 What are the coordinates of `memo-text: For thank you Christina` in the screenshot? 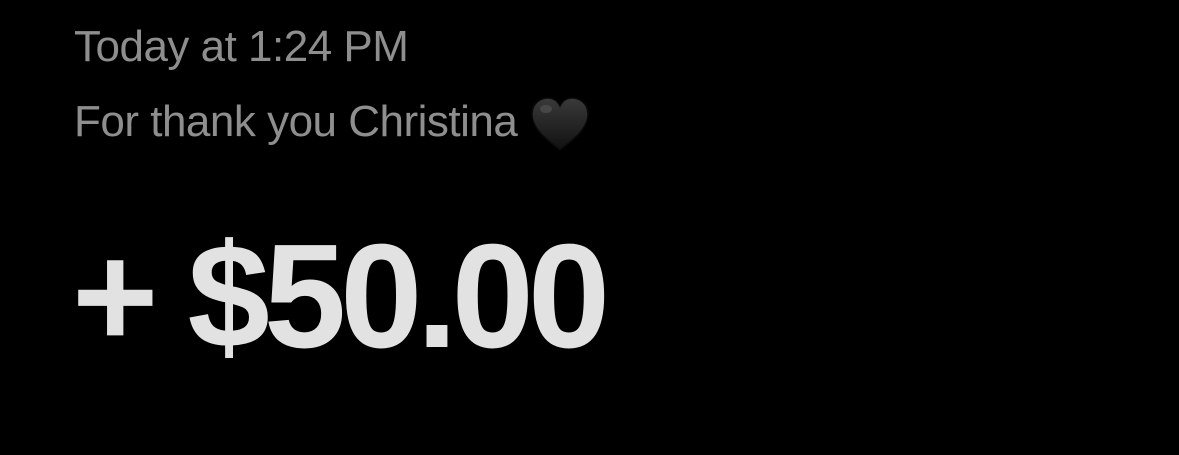 It's located at (296, 121).